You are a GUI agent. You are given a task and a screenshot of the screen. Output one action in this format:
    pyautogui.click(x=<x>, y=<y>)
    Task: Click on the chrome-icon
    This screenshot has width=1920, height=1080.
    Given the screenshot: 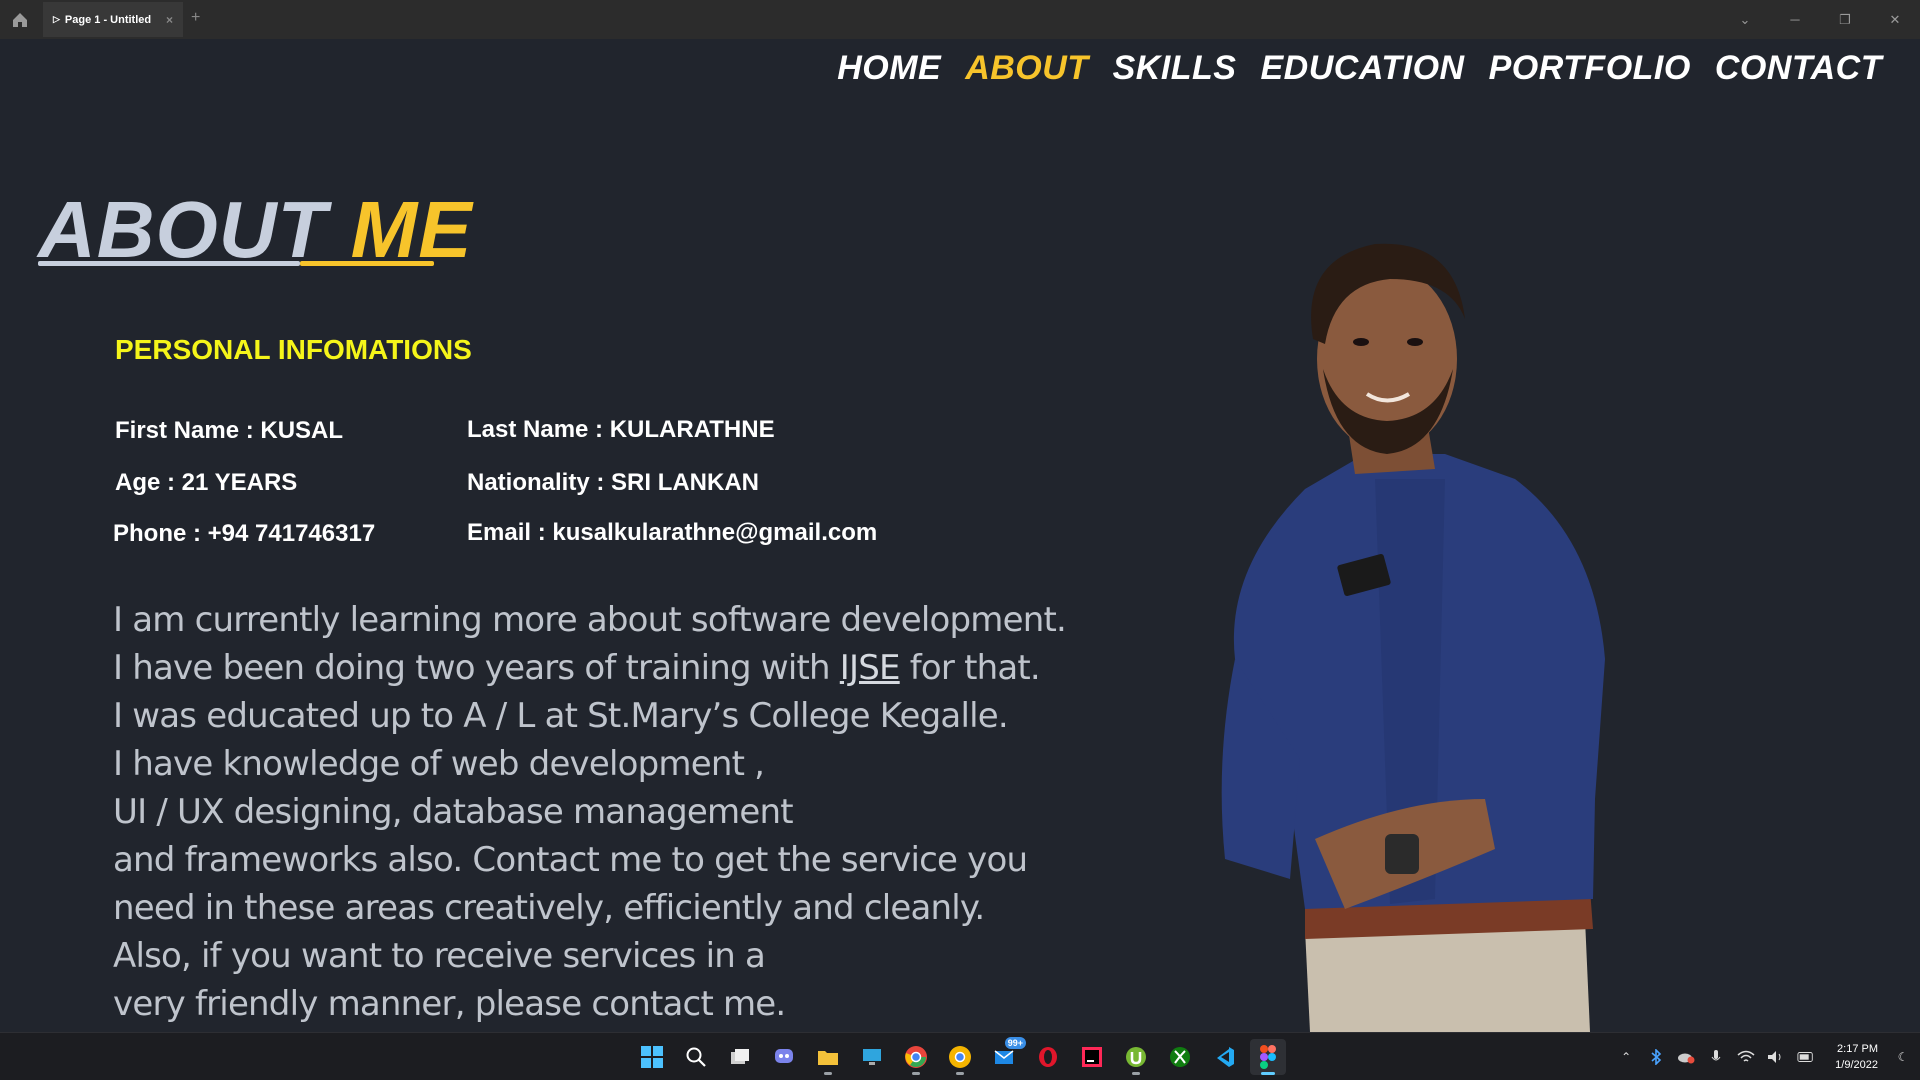 What is the action you would take?
    pyautogui.click(x=916, y=1057)
    